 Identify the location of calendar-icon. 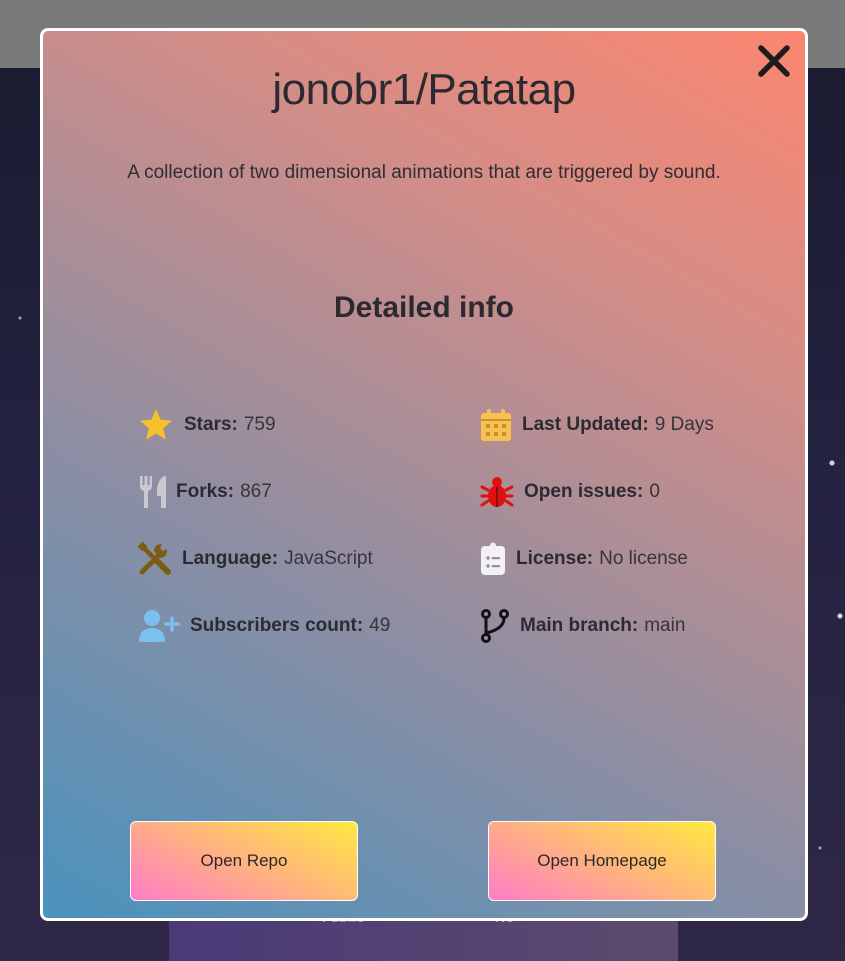
(496, 425).